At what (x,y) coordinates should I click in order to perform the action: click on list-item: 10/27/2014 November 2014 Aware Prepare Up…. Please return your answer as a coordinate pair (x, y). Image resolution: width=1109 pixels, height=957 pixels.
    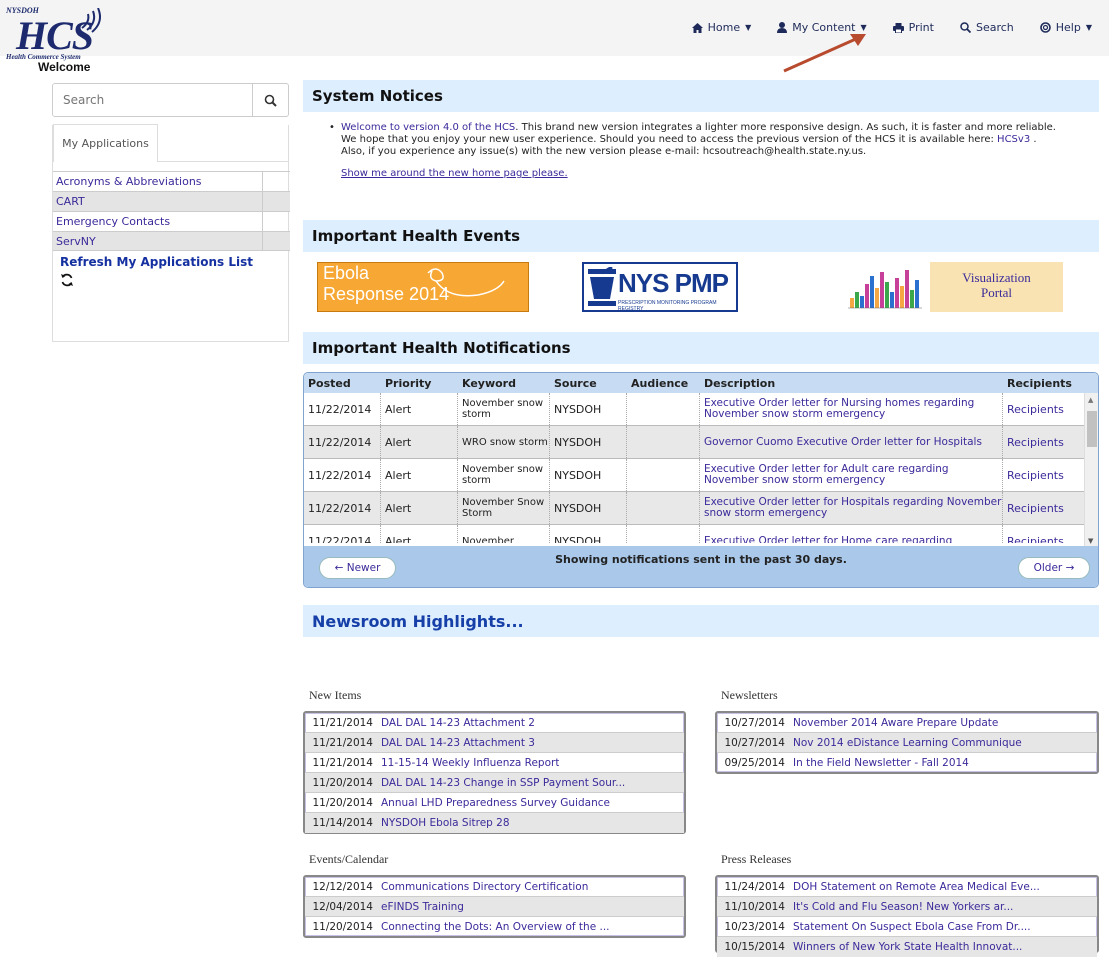
    Looking at the image, I should click on (907, 723).